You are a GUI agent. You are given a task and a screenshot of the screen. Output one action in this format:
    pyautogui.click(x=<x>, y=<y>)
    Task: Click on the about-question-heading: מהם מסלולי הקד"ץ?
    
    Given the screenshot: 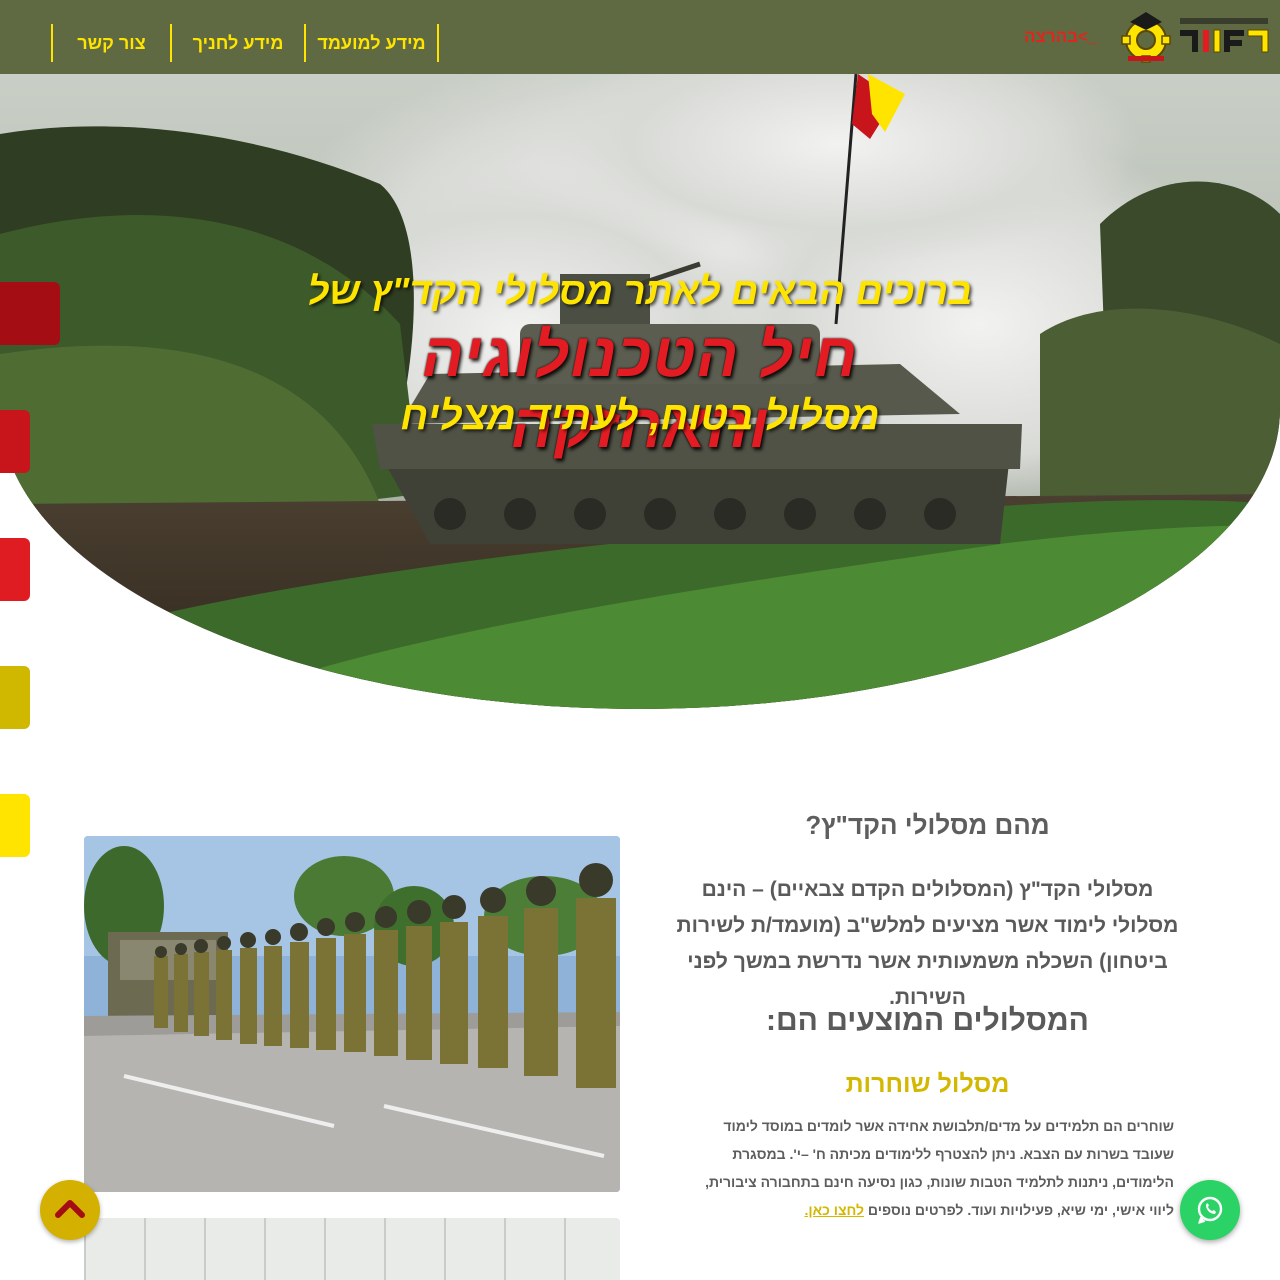 What is the action you would take?
    pyautogui.click(x=927, y=825)
    